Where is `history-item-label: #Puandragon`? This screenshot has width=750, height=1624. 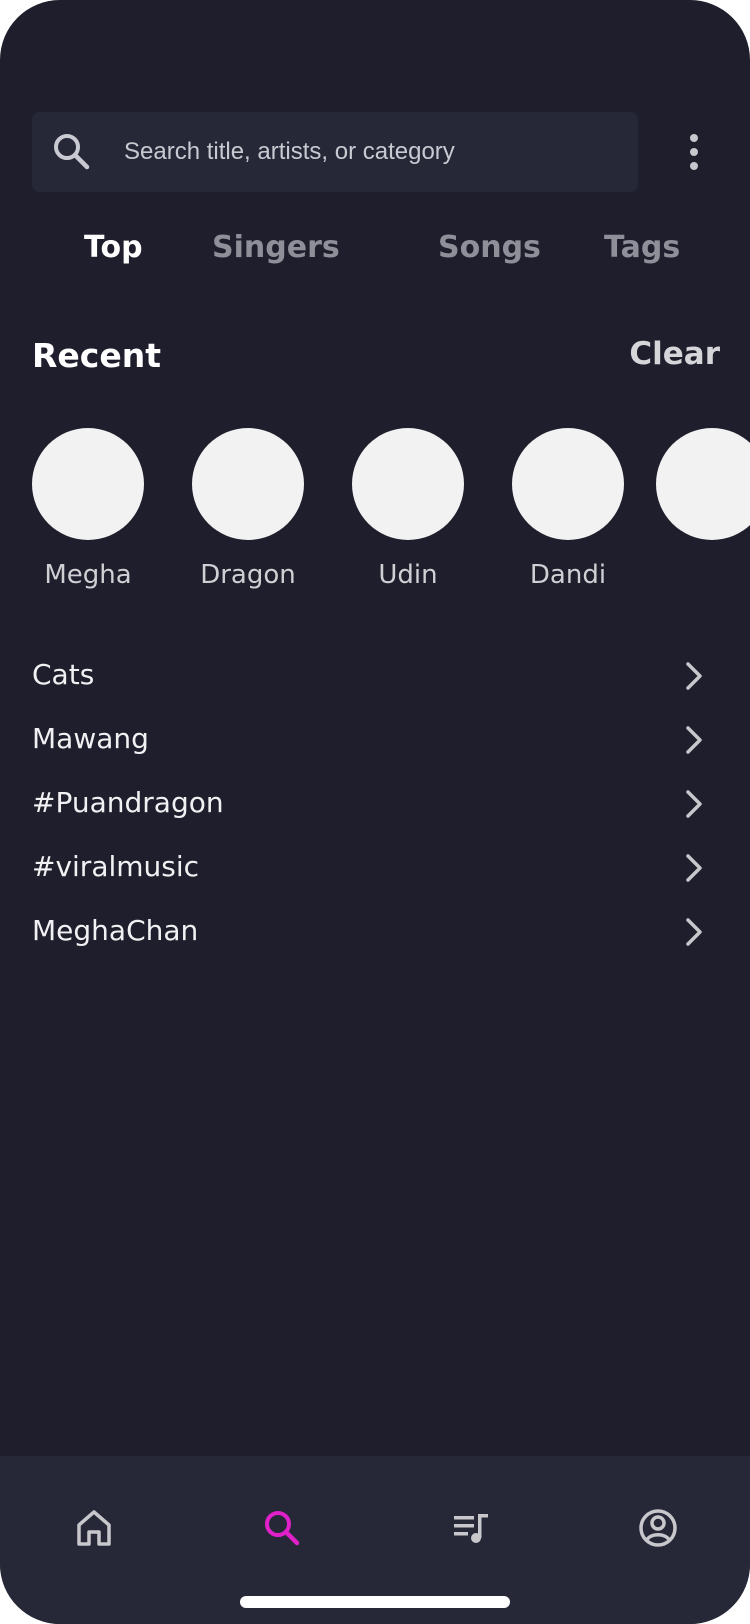
history-item-label: #Puandragon is located at coordinates (128, 802).